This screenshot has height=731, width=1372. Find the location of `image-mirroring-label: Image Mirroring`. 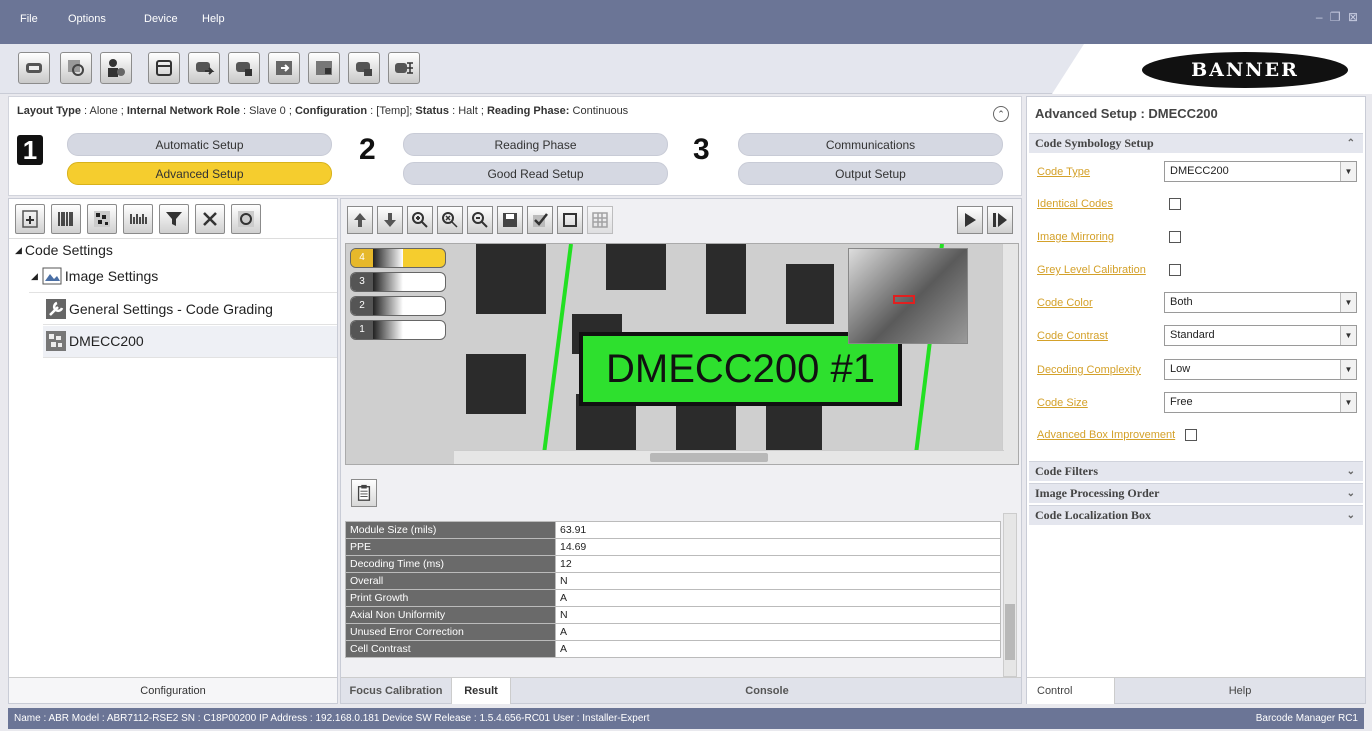

image-mirroring-label: Image Mirroring is located at coordinates (1075, 237).